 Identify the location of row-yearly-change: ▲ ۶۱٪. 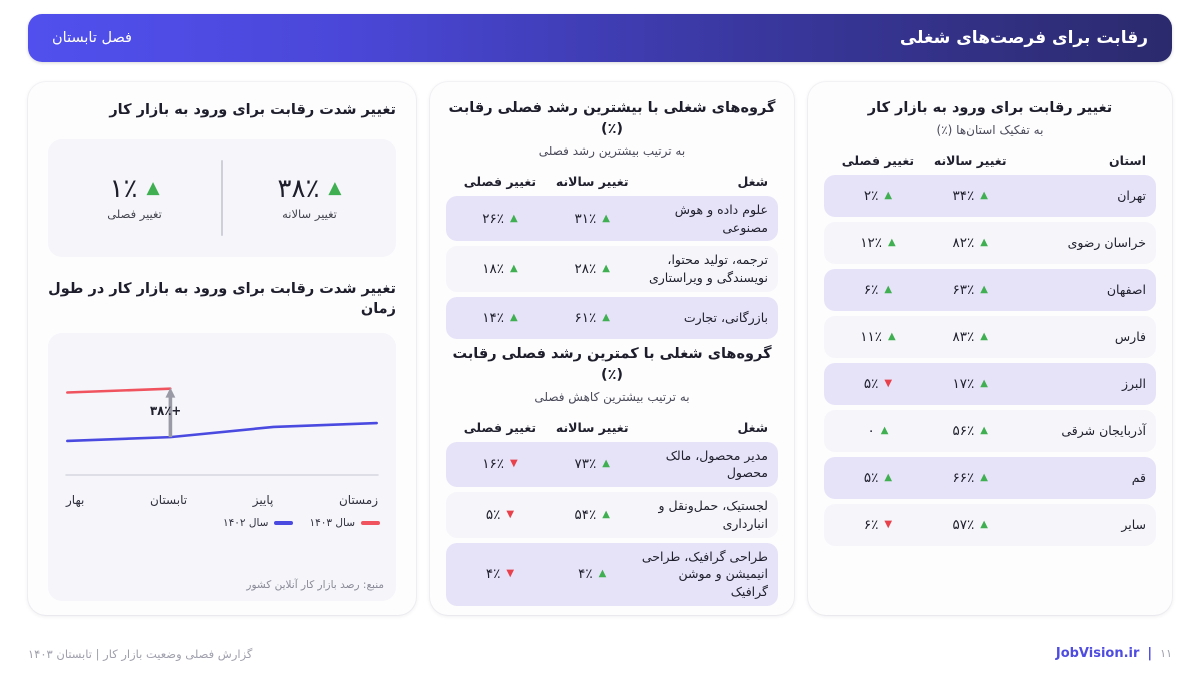
(592, 318).